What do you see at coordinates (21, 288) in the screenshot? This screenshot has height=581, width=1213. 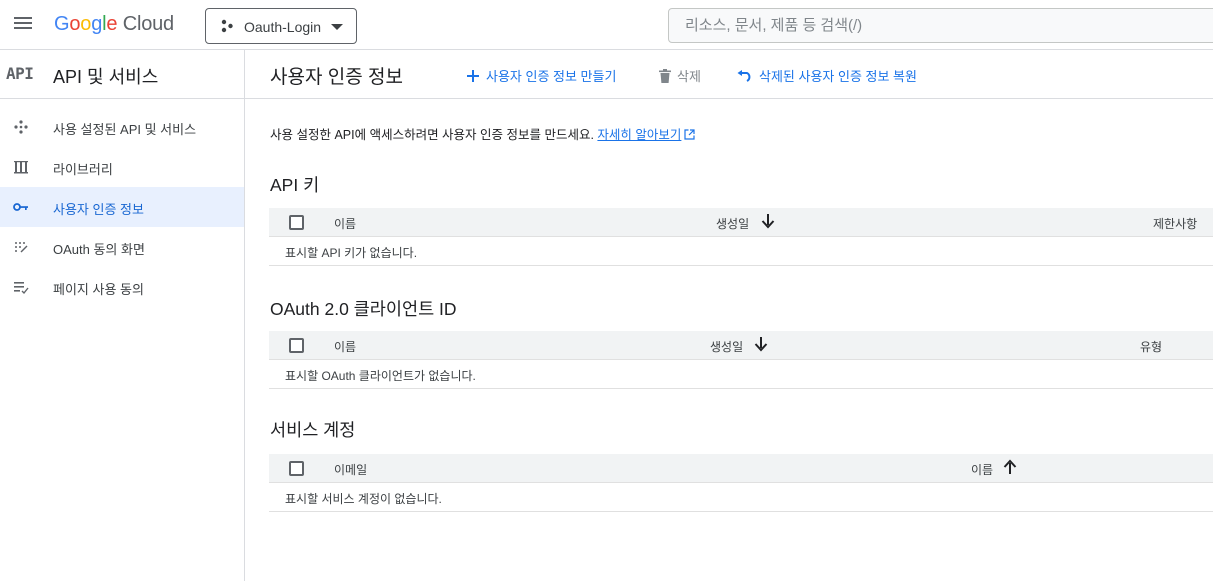 I see `page-usage-icon` at bounding box center [21, 288].